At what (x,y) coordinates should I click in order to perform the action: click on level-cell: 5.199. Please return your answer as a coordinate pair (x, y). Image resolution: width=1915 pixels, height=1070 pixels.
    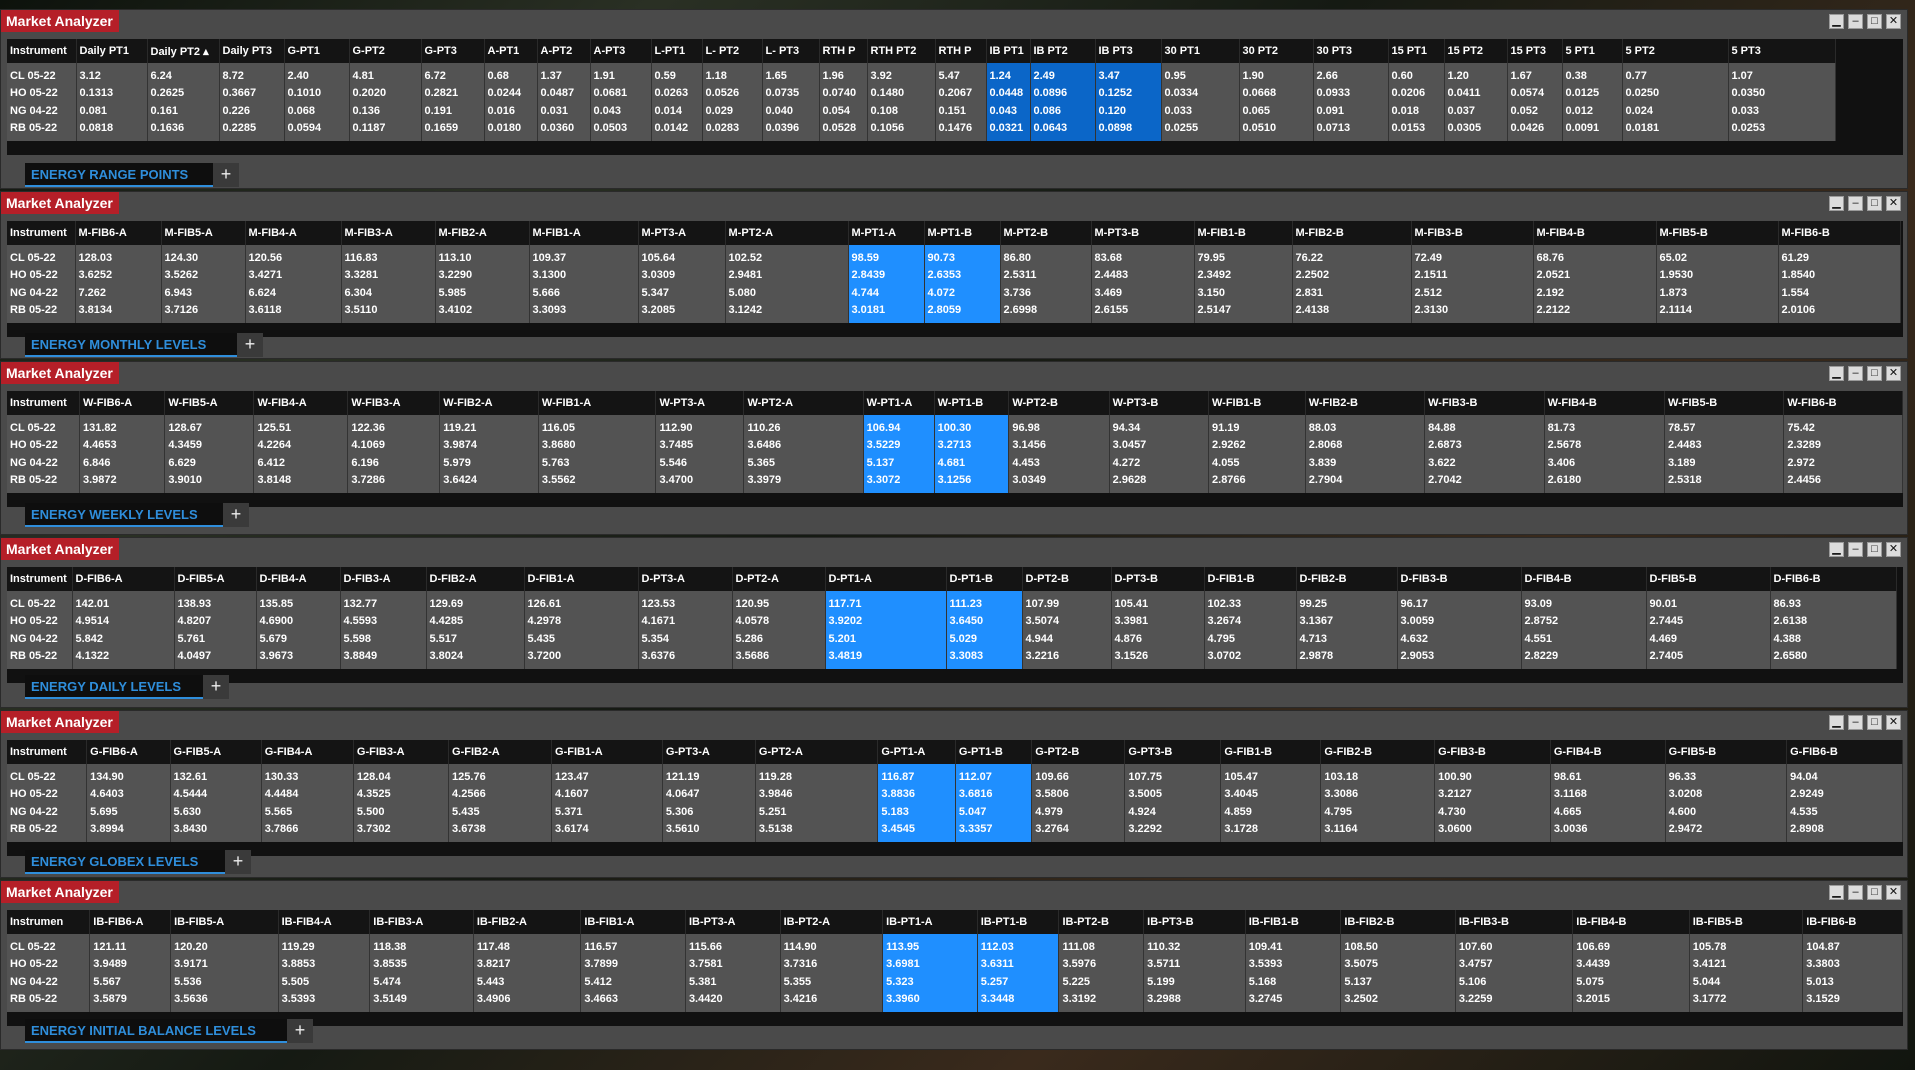
    Looking at the image, I should click on (1194, 982).